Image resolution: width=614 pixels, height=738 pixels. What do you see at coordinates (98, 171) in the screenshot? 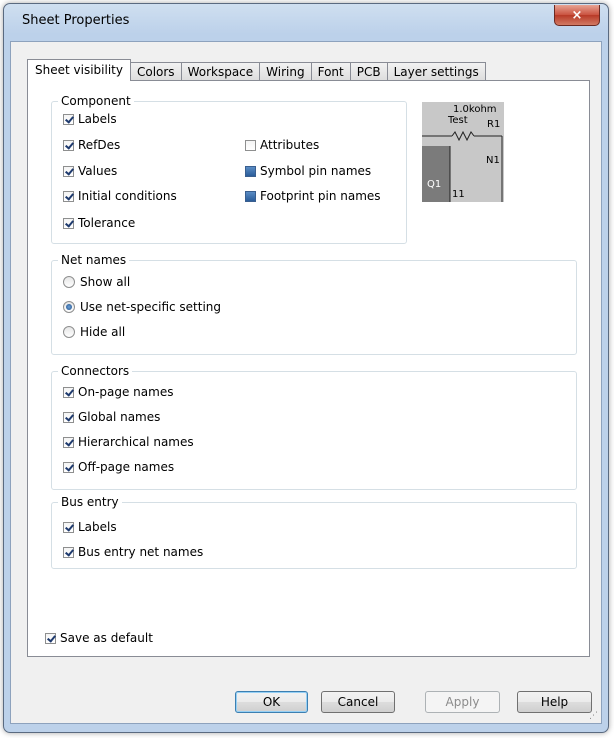
I see `checkbox-label: Values` at bounding box center [98, 171].